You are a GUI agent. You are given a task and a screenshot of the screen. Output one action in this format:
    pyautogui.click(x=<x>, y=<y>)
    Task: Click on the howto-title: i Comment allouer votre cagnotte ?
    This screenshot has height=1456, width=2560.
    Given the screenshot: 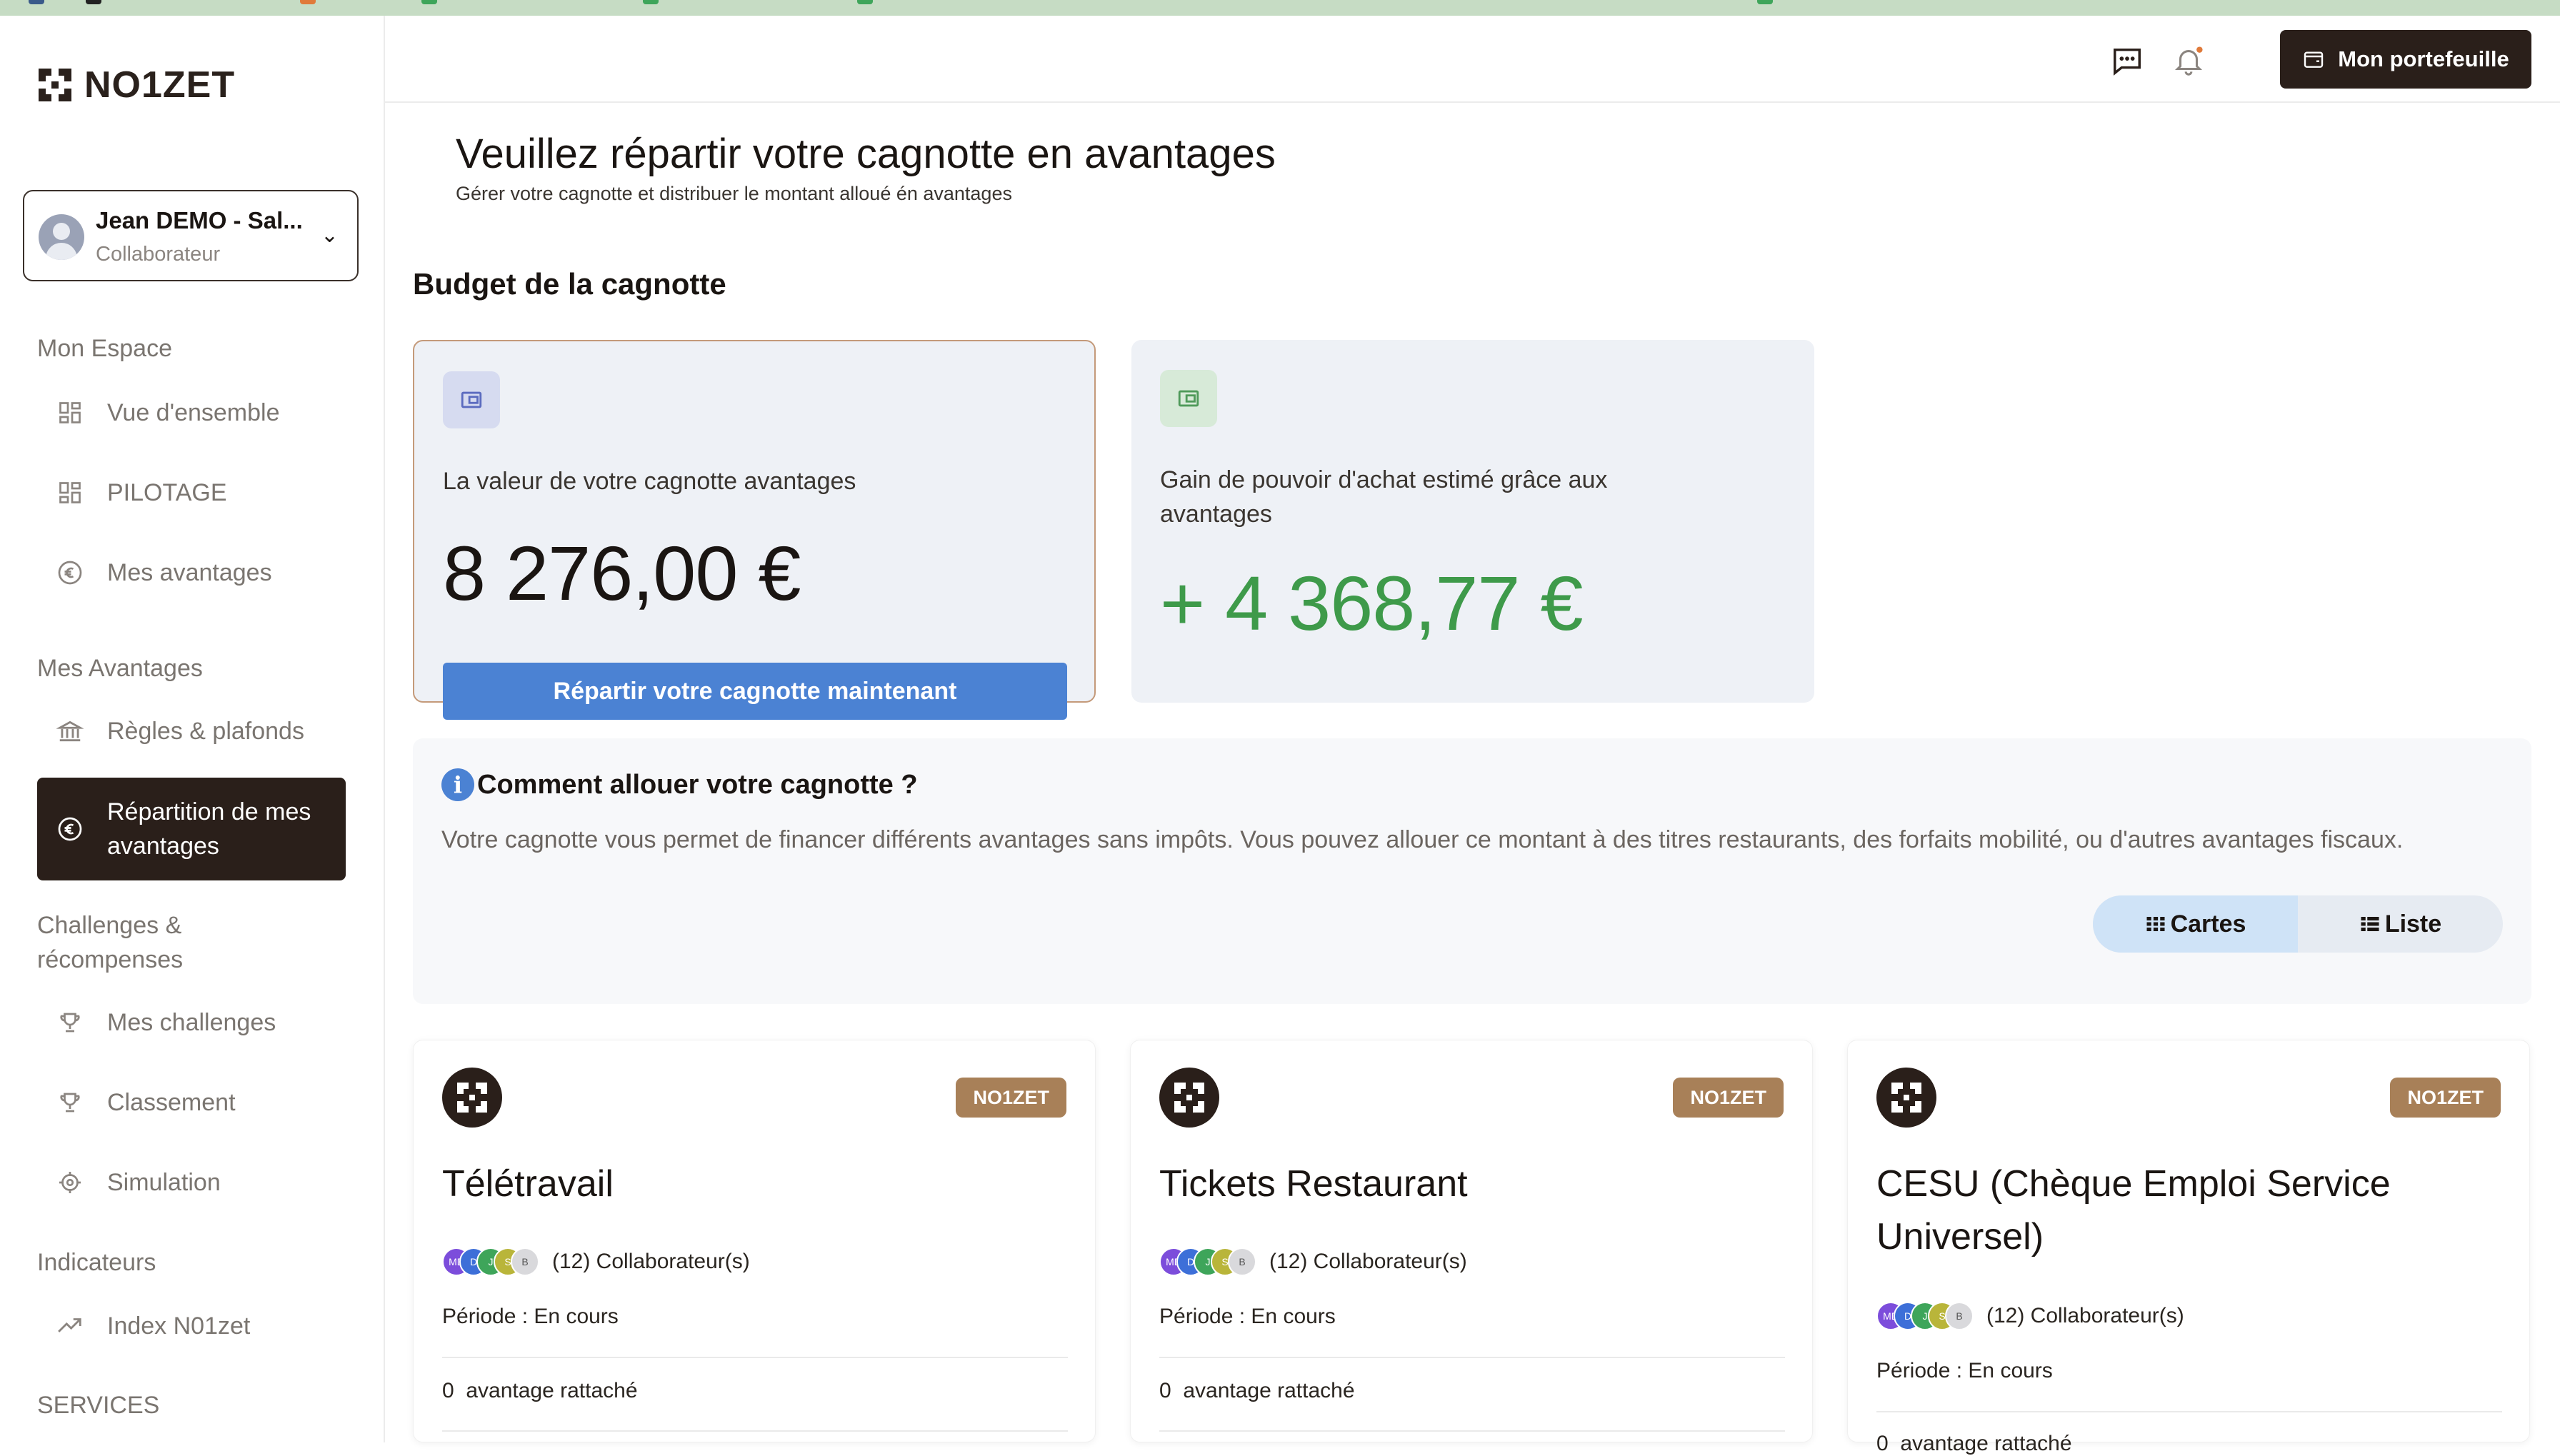 What is the action you would take?
    pyautogui.click(x=679, y=784)
    